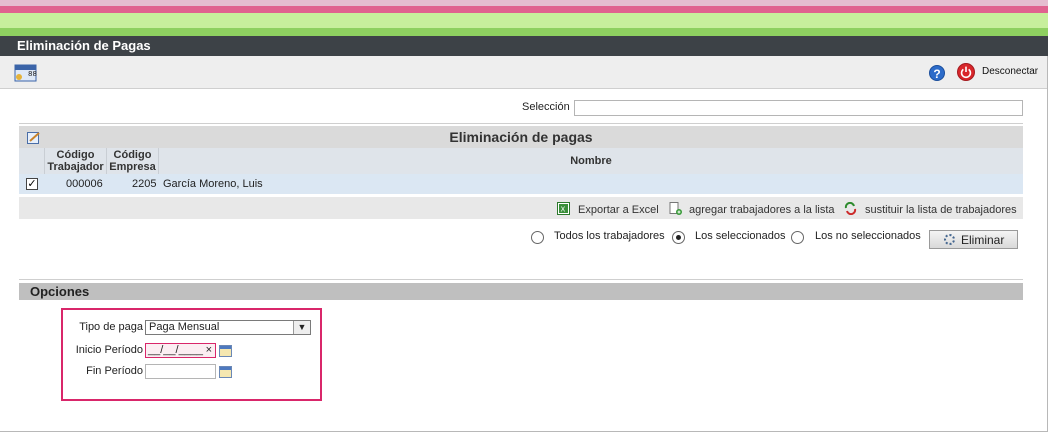 The height and width of the screenshot is (432, 1048). Describe the element at coordinates (25, 73) in the screenshot. I see `calendar-report-icon: 88` at that location.